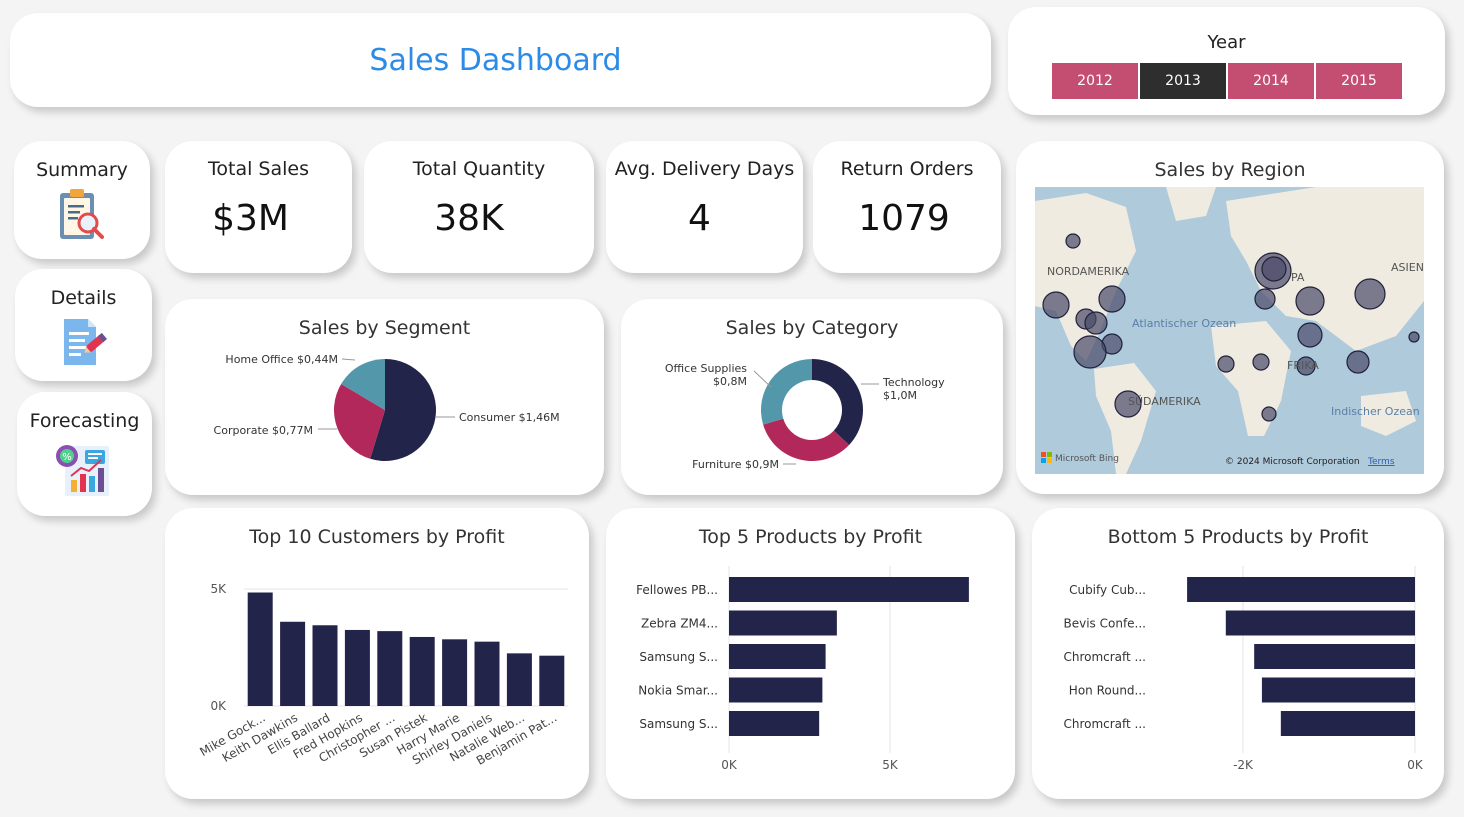  What do you see at coordinates (495, 60) in the screenshot?
I see `page-title: Sales Dashboard` at bounding box center [495, 60].